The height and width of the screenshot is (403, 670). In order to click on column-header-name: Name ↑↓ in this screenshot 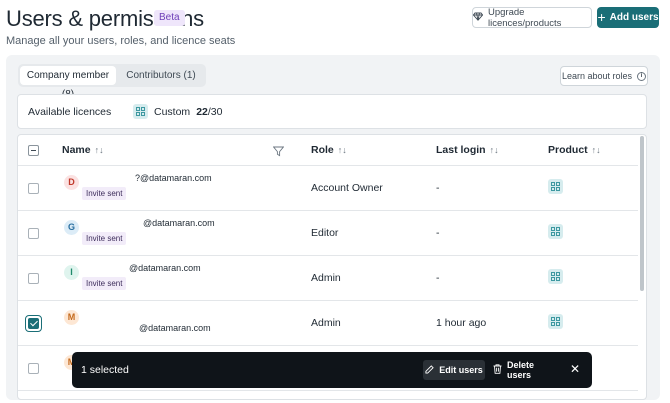, I will do `click(83, 150)`.